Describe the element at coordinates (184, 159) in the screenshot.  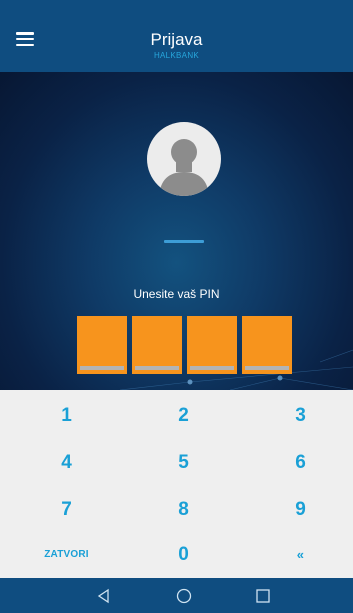
I see `user-avatar-icon` at that location.